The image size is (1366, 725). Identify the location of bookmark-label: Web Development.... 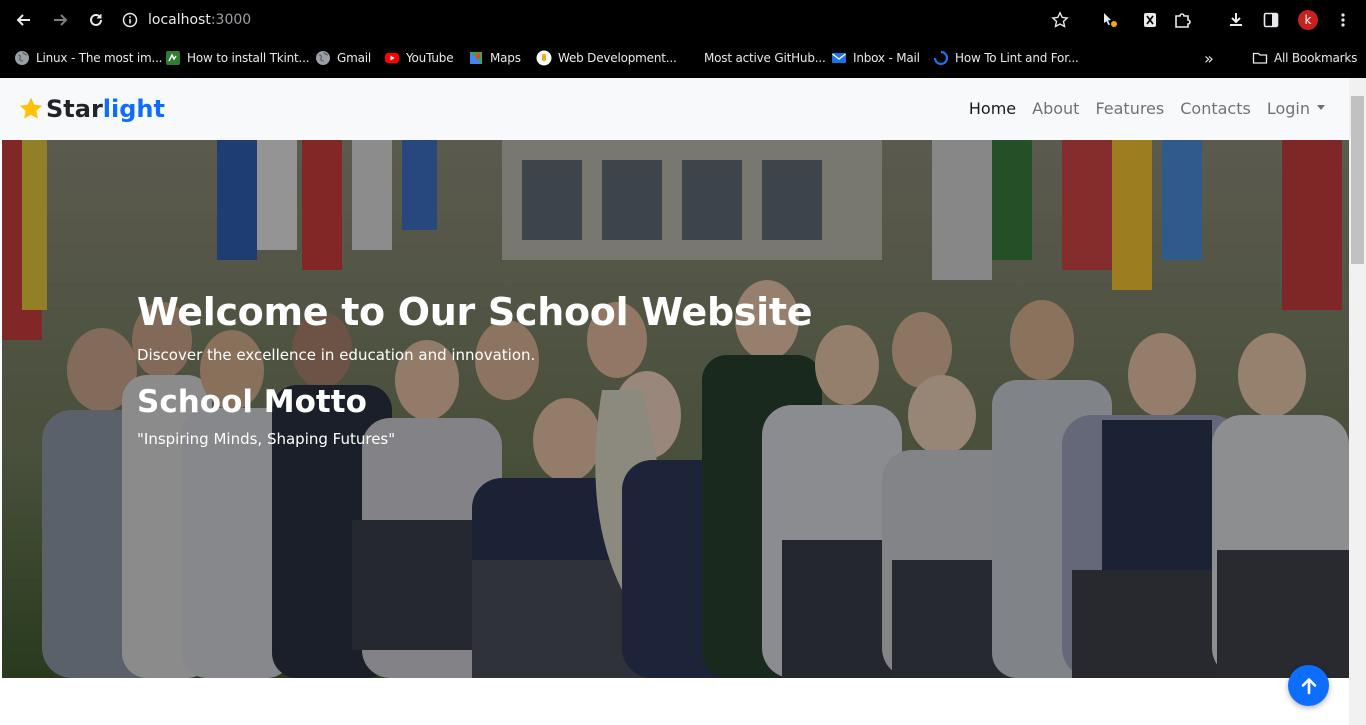
(617, 58).